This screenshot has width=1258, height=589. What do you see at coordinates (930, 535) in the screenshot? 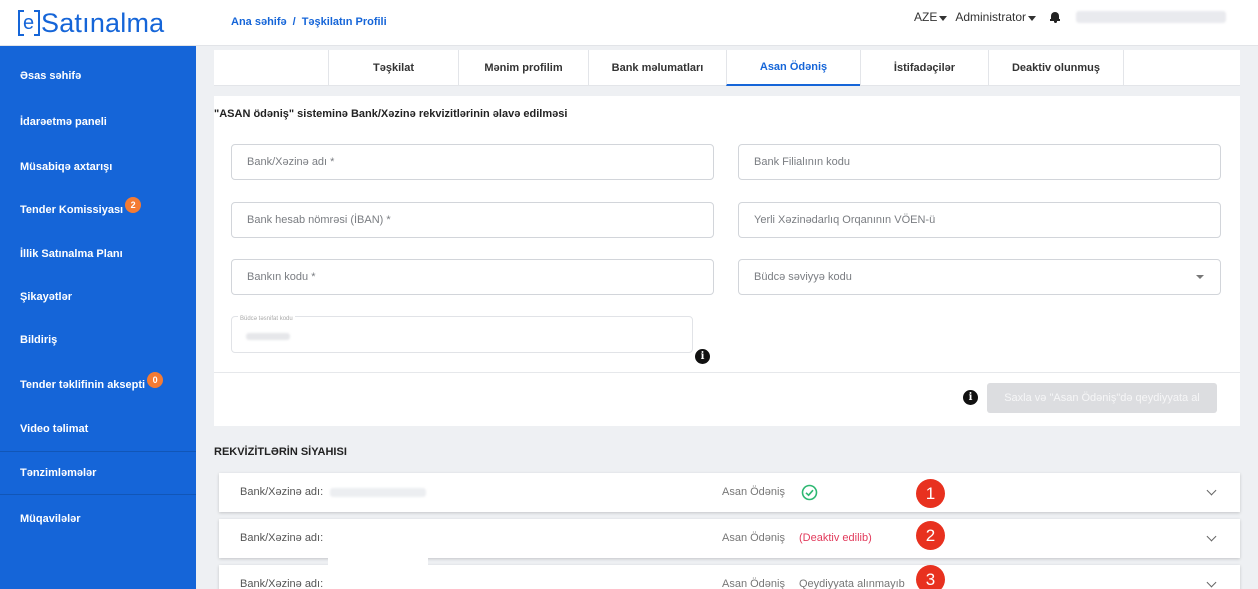
I see `annotation-marker: 2` at bounding box center [930, 535].